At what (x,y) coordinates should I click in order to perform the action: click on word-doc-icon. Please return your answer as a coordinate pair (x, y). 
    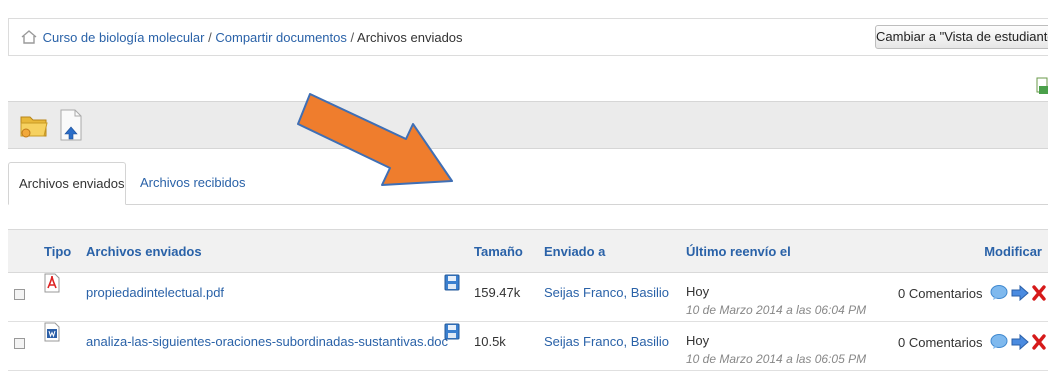
    Looking at the image, I should click on (52, 333).